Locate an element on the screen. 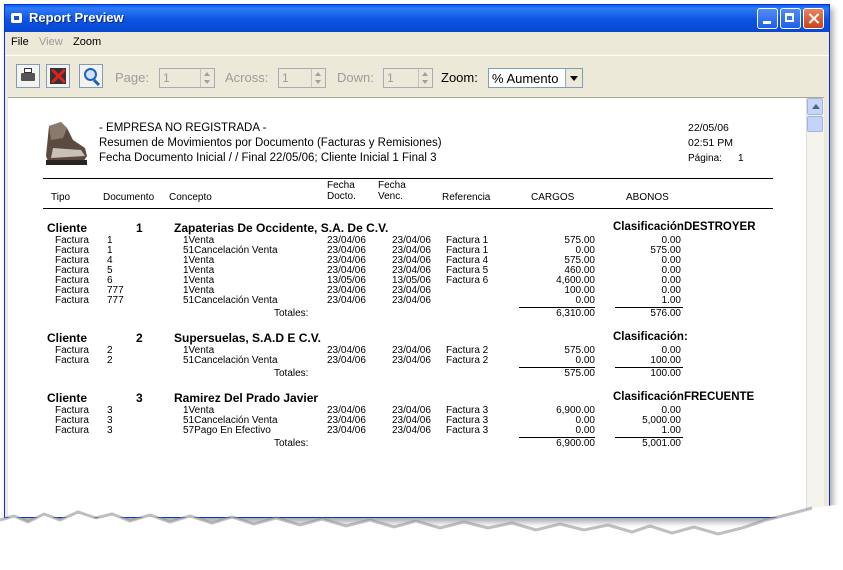 Image resolution: width=843 pixels, height=570 pixels. maximize-button is located at coordinates (790, 18).